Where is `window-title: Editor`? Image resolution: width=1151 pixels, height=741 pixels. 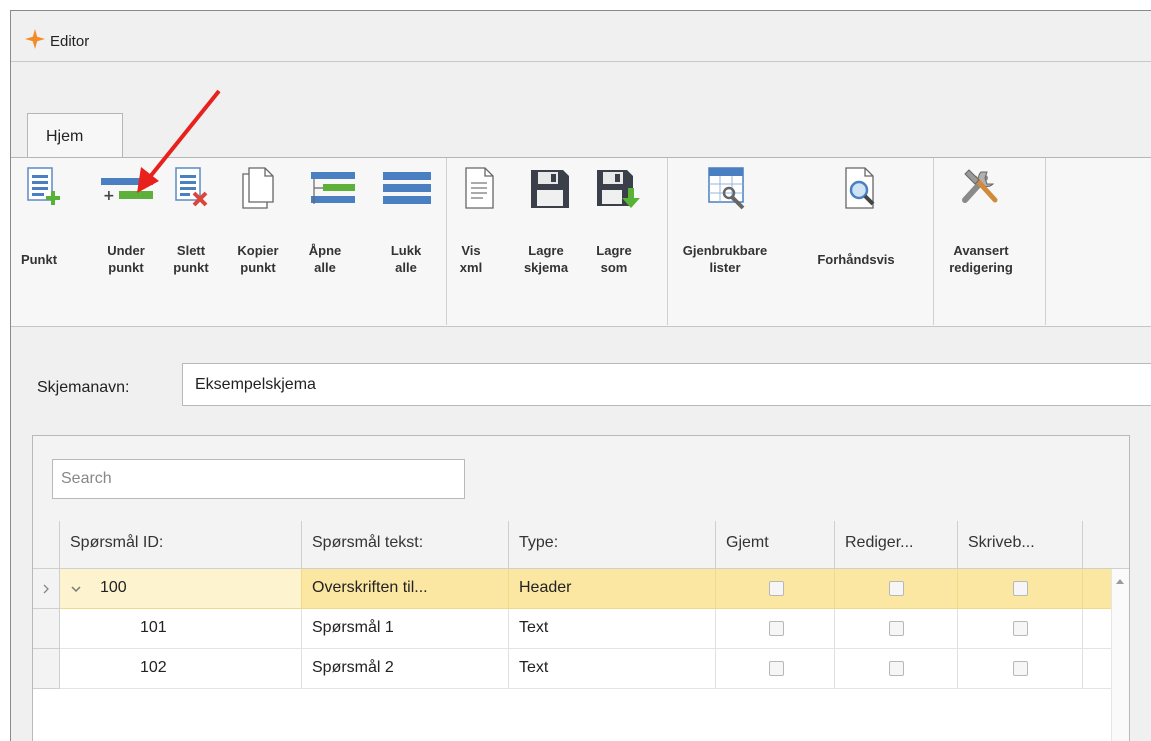
window-title: Editor is located at coordinates (70, 41).